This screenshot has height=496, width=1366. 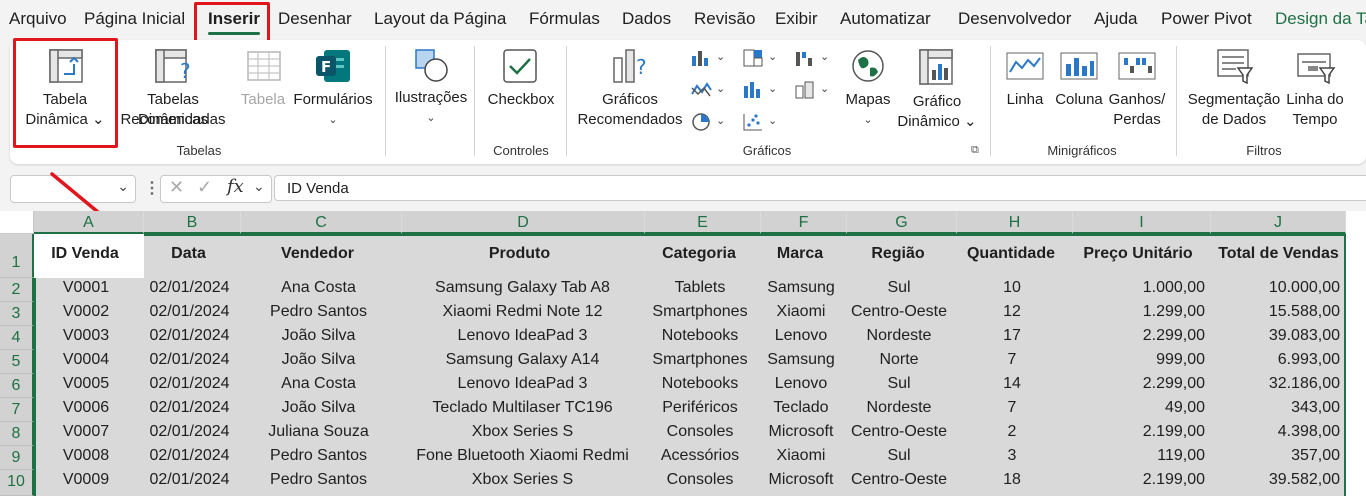 What do you see at coordinates (522, 312) in the screenshot?
I see `table-cell: Xiaomi Redmi Note 12` at bounding box center [522, 312].